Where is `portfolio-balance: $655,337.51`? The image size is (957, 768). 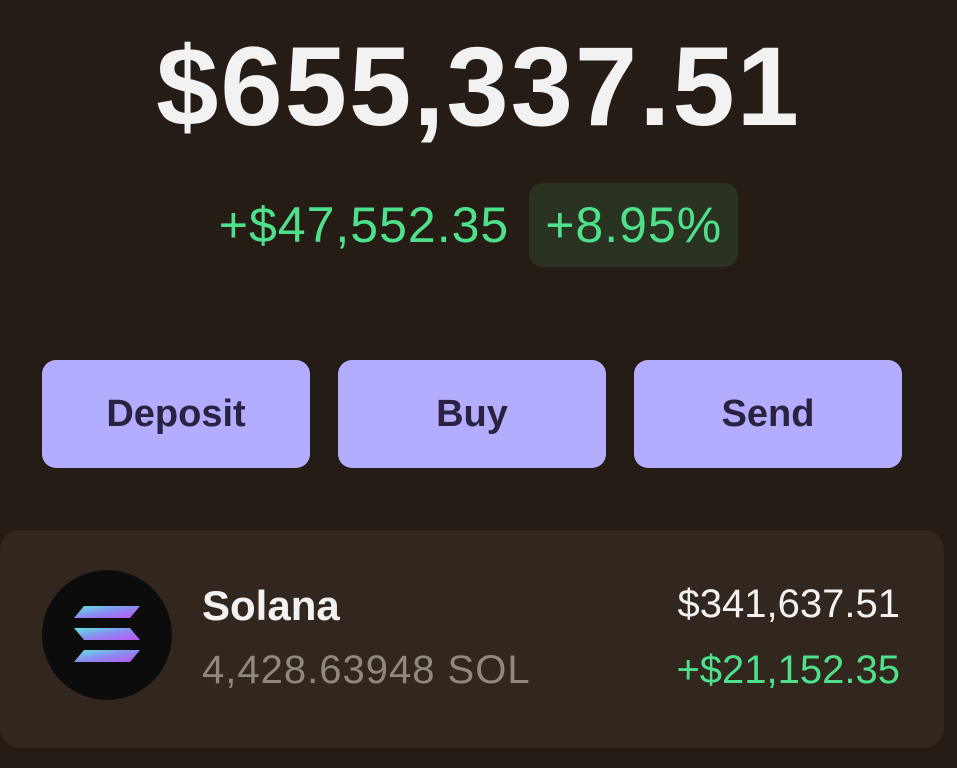
portfolio-balance: $655,337.51 is located at coordinates (478, 86).